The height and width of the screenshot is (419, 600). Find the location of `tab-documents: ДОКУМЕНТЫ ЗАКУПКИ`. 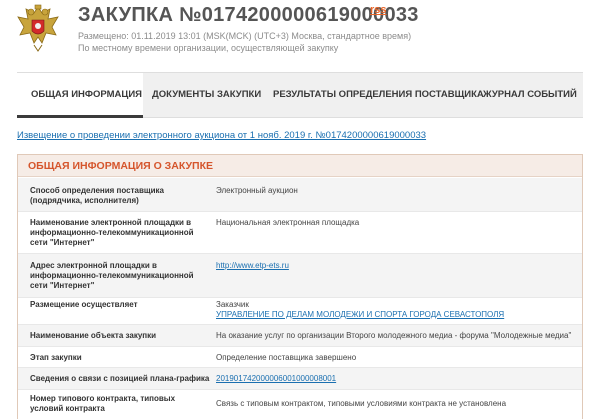

tab-documents: ДОКУМЕНТЫ ЗАКУПКИ is located at coordinates (206, 95).